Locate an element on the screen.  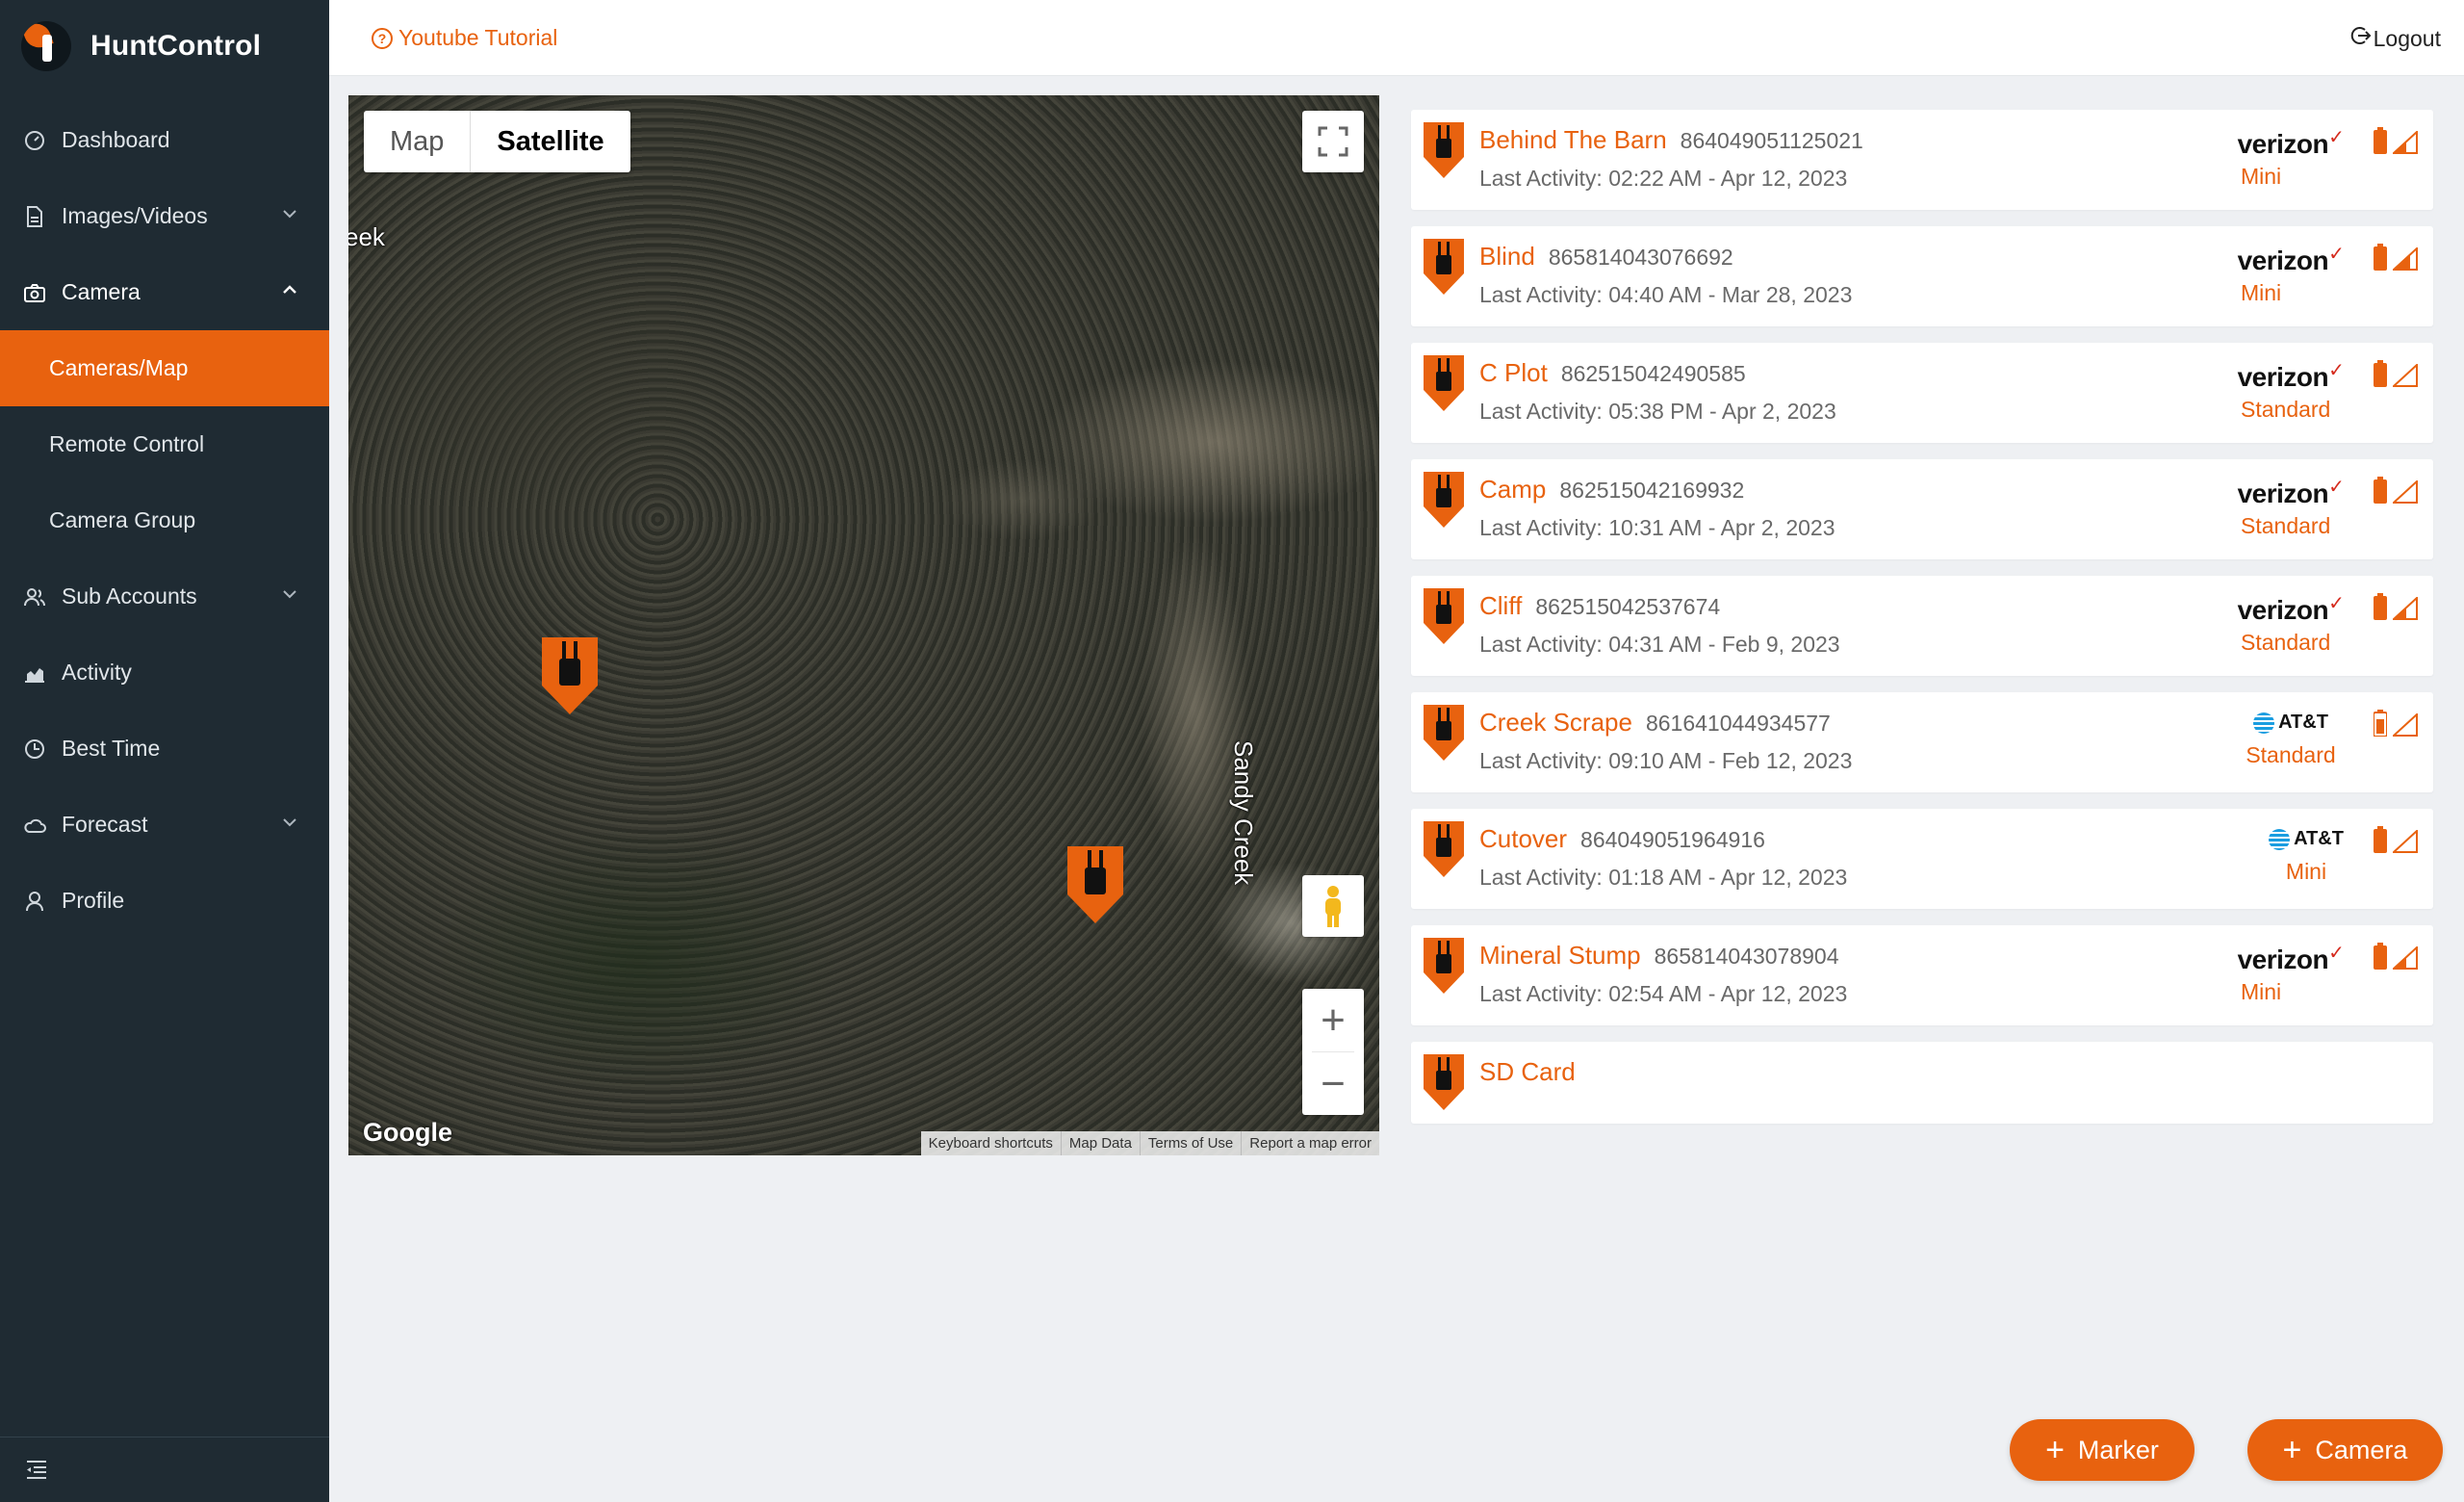
sidebar-item-label: Images/Videos is located at coordinates (135, 215).